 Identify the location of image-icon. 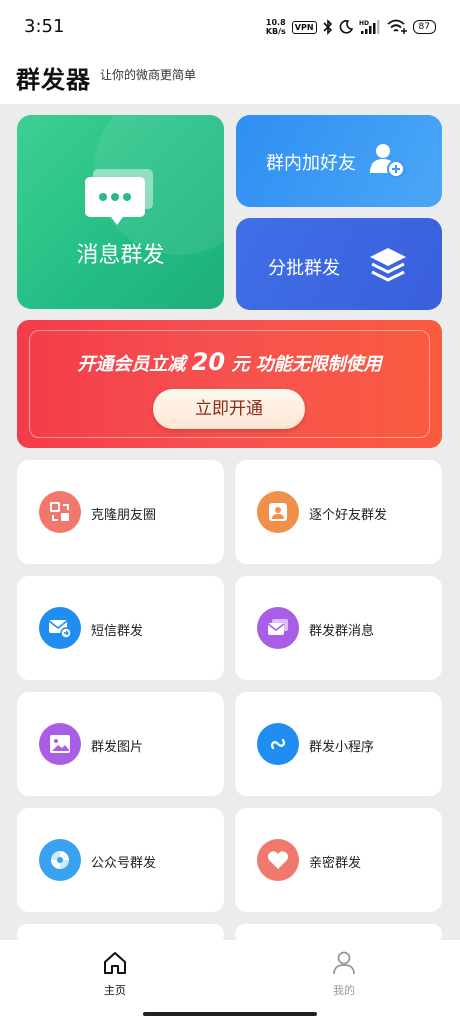
(60, 744).